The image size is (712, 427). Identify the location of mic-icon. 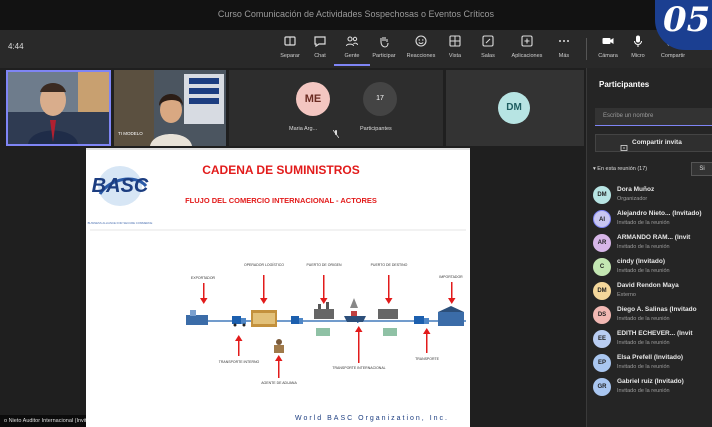
(638, 42).